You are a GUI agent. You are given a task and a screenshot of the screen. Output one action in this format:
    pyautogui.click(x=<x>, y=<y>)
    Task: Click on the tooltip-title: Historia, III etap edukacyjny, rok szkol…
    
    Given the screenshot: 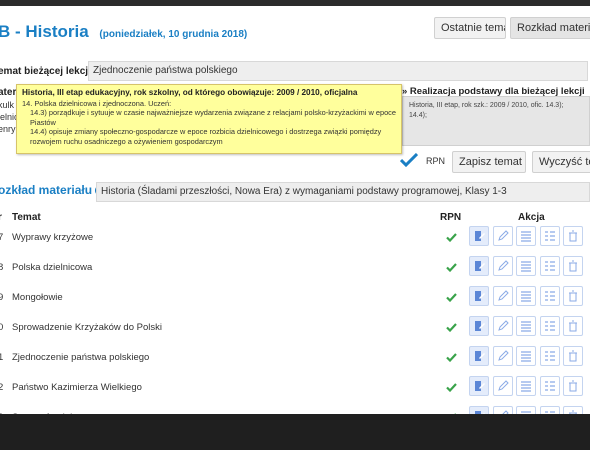 What is the action you would take?
    pyautogui.click(x=190, y=92)
    